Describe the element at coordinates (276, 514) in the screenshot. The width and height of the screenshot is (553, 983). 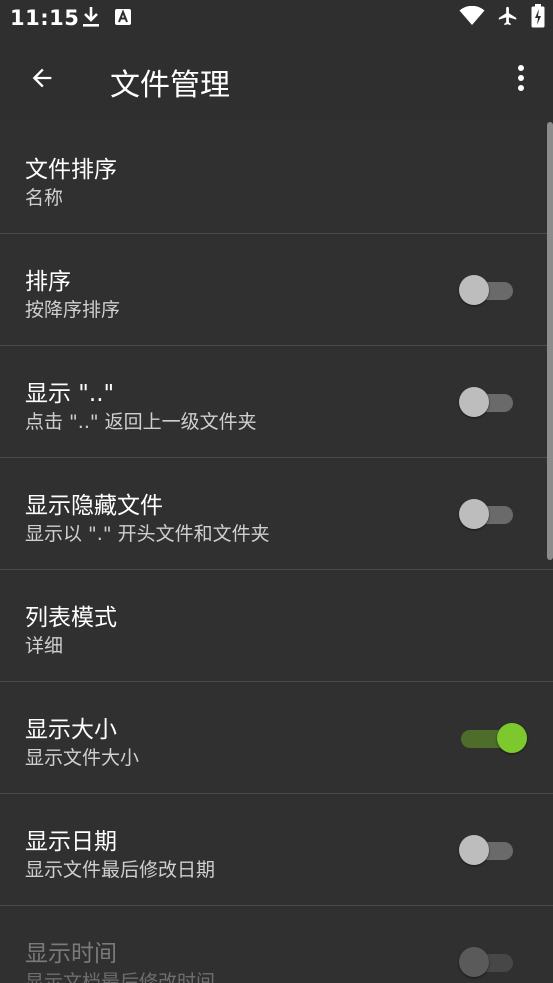
I see `pref-show-hidden: 显示隐藏文件 显示以 "." 开头文件和文件夹` at that location.